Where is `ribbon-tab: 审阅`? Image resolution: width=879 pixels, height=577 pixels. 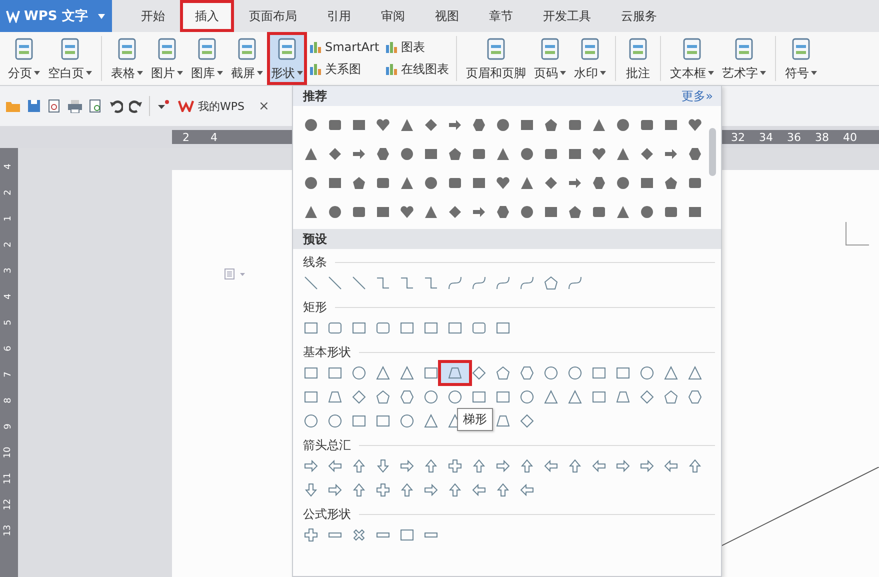
ribbon-tab: 审阅 is located at coordinates (393, 16).